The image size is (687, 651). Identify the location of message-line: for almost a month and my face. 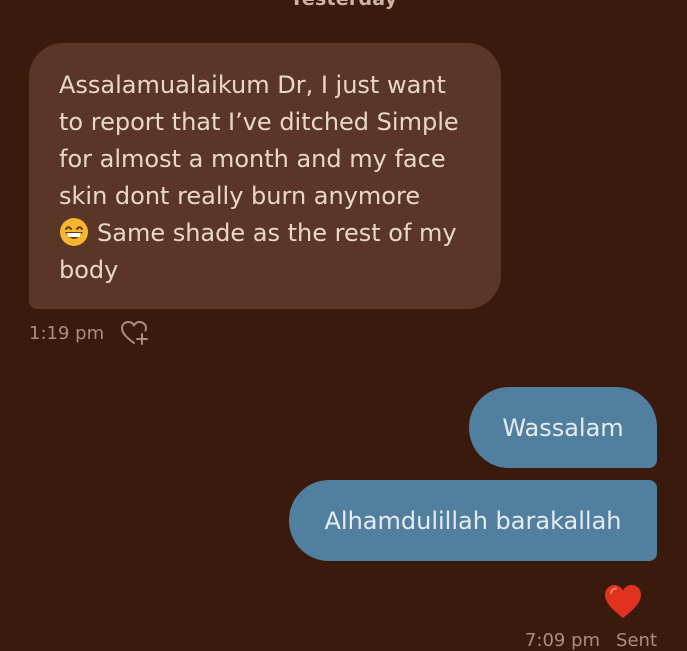
(252, 159).